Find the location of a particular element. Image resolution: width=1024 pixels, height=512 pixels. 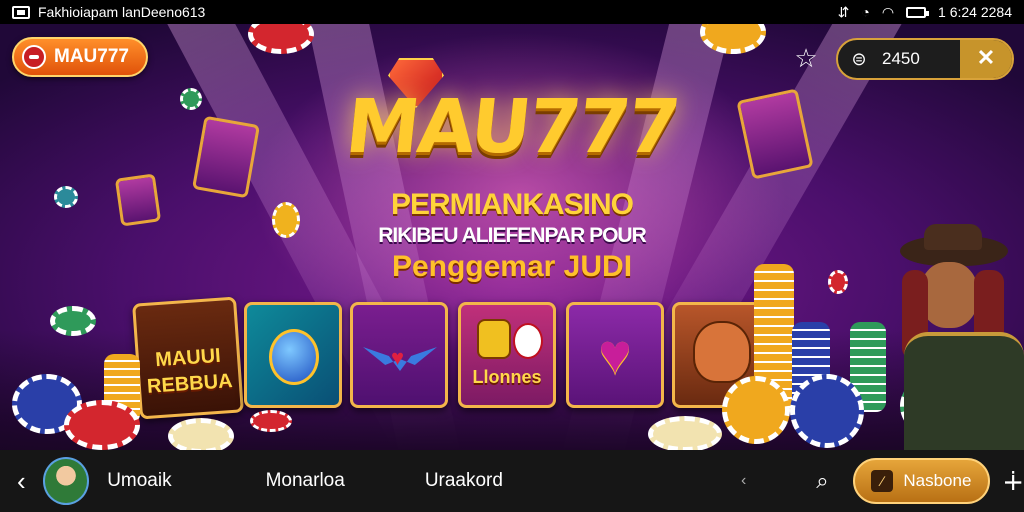

game-tile-blue-orb is located at coordinates (293, 355).